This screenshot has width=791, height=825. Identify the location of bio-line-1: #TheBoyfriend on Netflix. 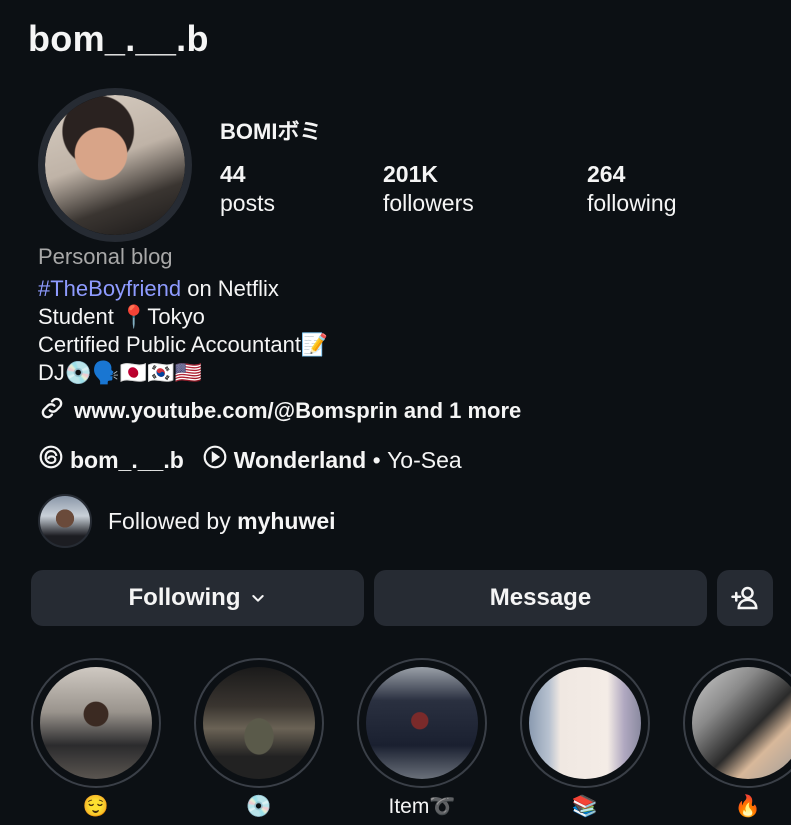
(158, 289).